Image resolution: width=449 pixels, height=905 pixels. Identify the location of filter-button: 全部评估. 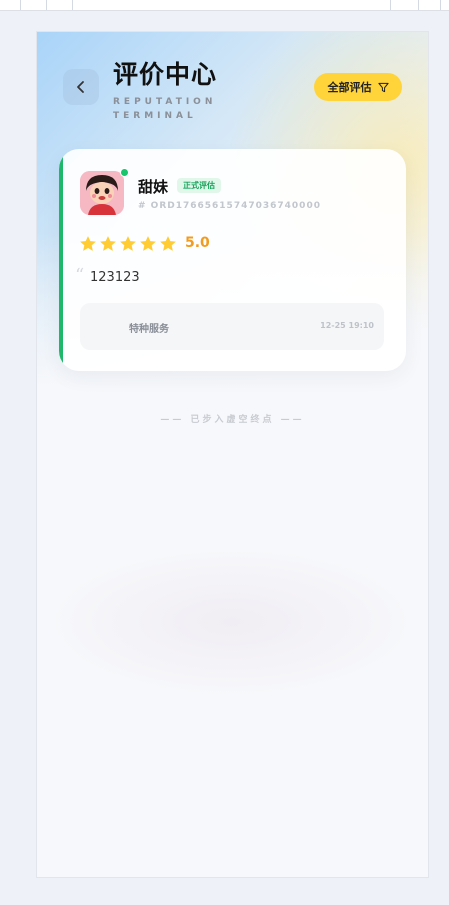
(358, 87).